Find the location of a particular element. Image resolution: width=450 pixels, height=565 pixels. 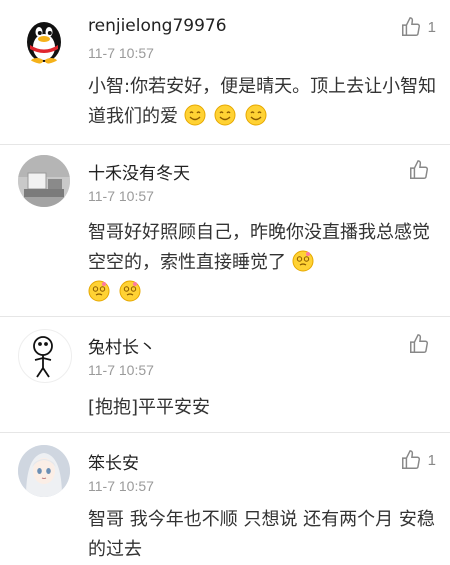

anime-girl-avatar-icon is located at coordinates (44, 471).